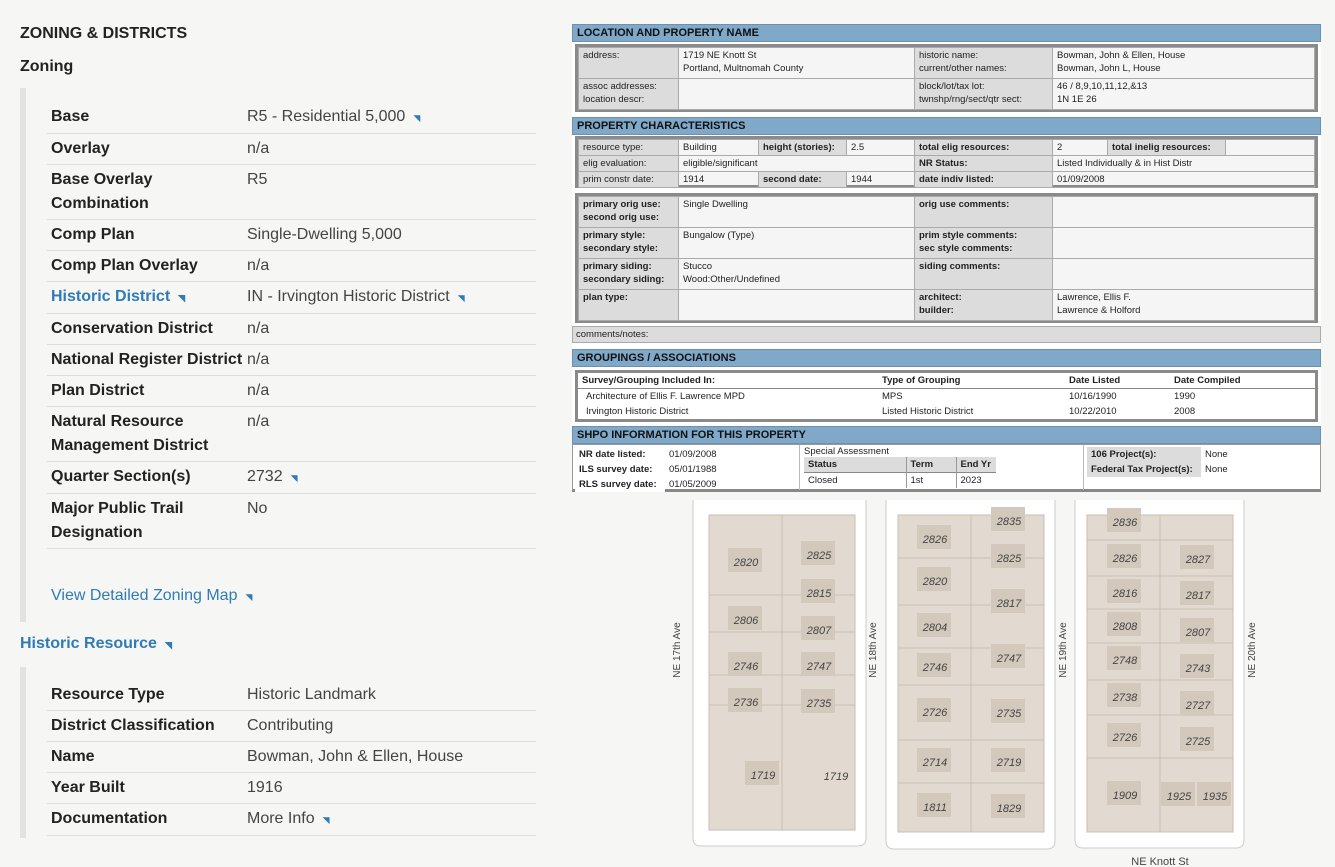 This screenshot has height=867, width=1335. What do you see at coordinates (117, 520) in the screenshot?
I see `attribute-label: Major Public Trail Designation` at bounding box center [117, 520].